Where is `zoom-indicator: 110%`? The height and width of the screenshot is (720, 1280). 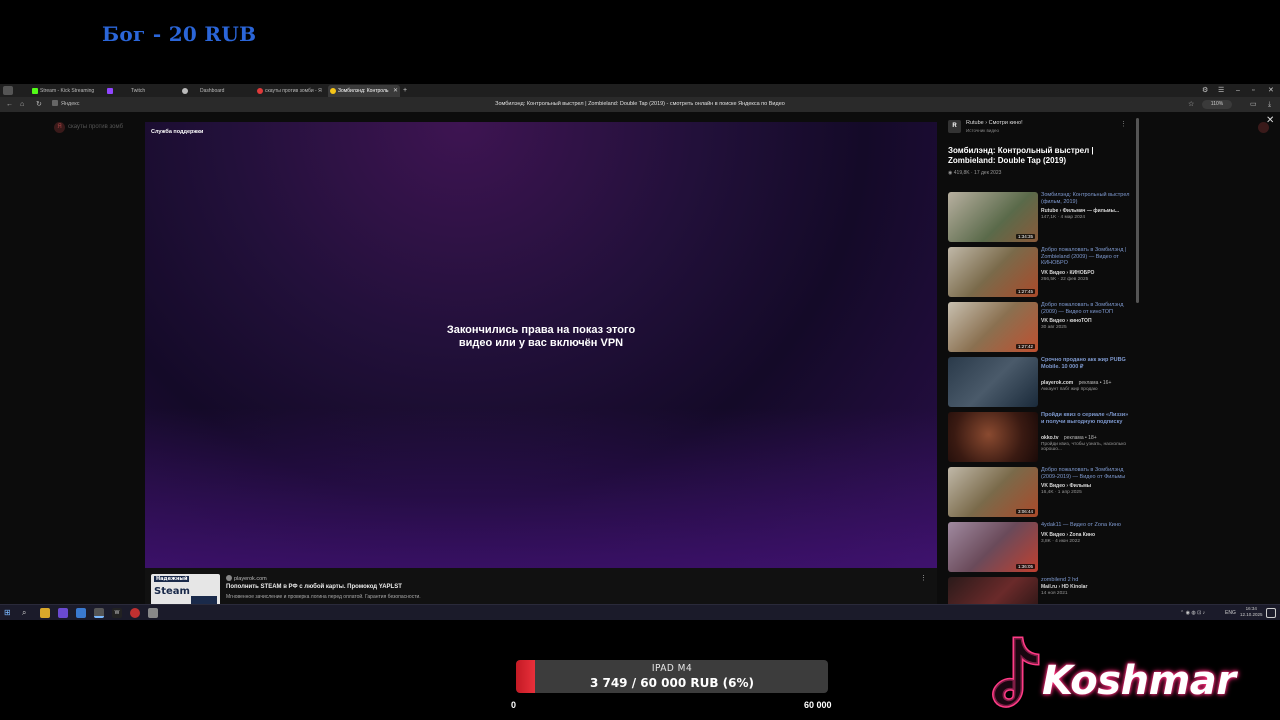 zoom-indicator: 110% is located at coordinates (1217, 104).